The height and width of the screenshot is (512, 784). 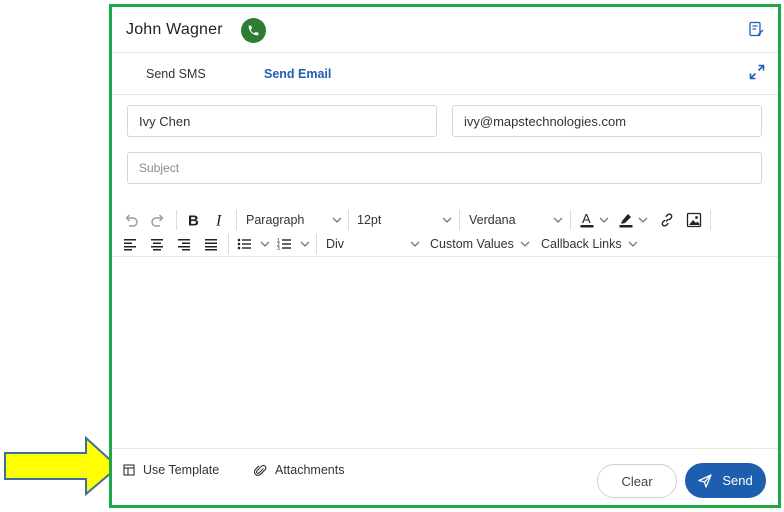 I want to click on contact-name: John Wagner, so click(x=174, y=29).